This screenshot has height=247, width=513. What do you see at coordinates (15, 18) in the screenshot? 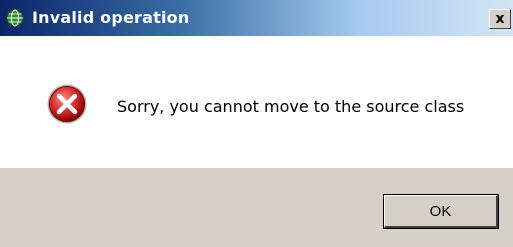
I see `eclipse-globe-icon` at bounding box center [15, 18].